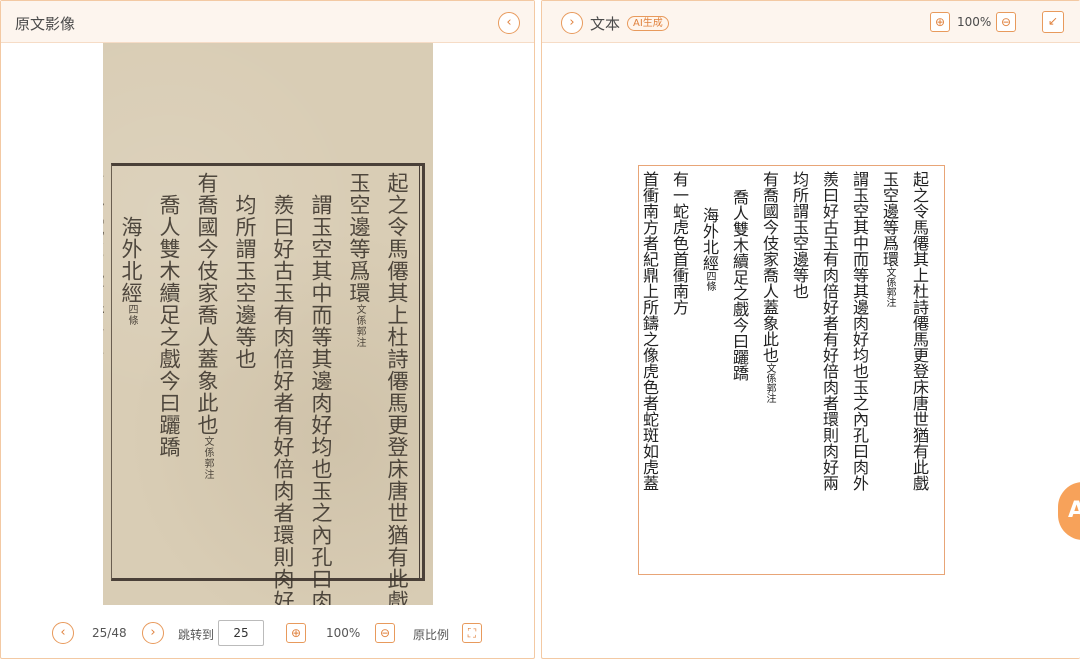 The width and height of the screenshot is (1080, 659). Describe the element at coordinates (648, 23) in the screenshot. I see `ai-generated-badge: AI生成` at that location.